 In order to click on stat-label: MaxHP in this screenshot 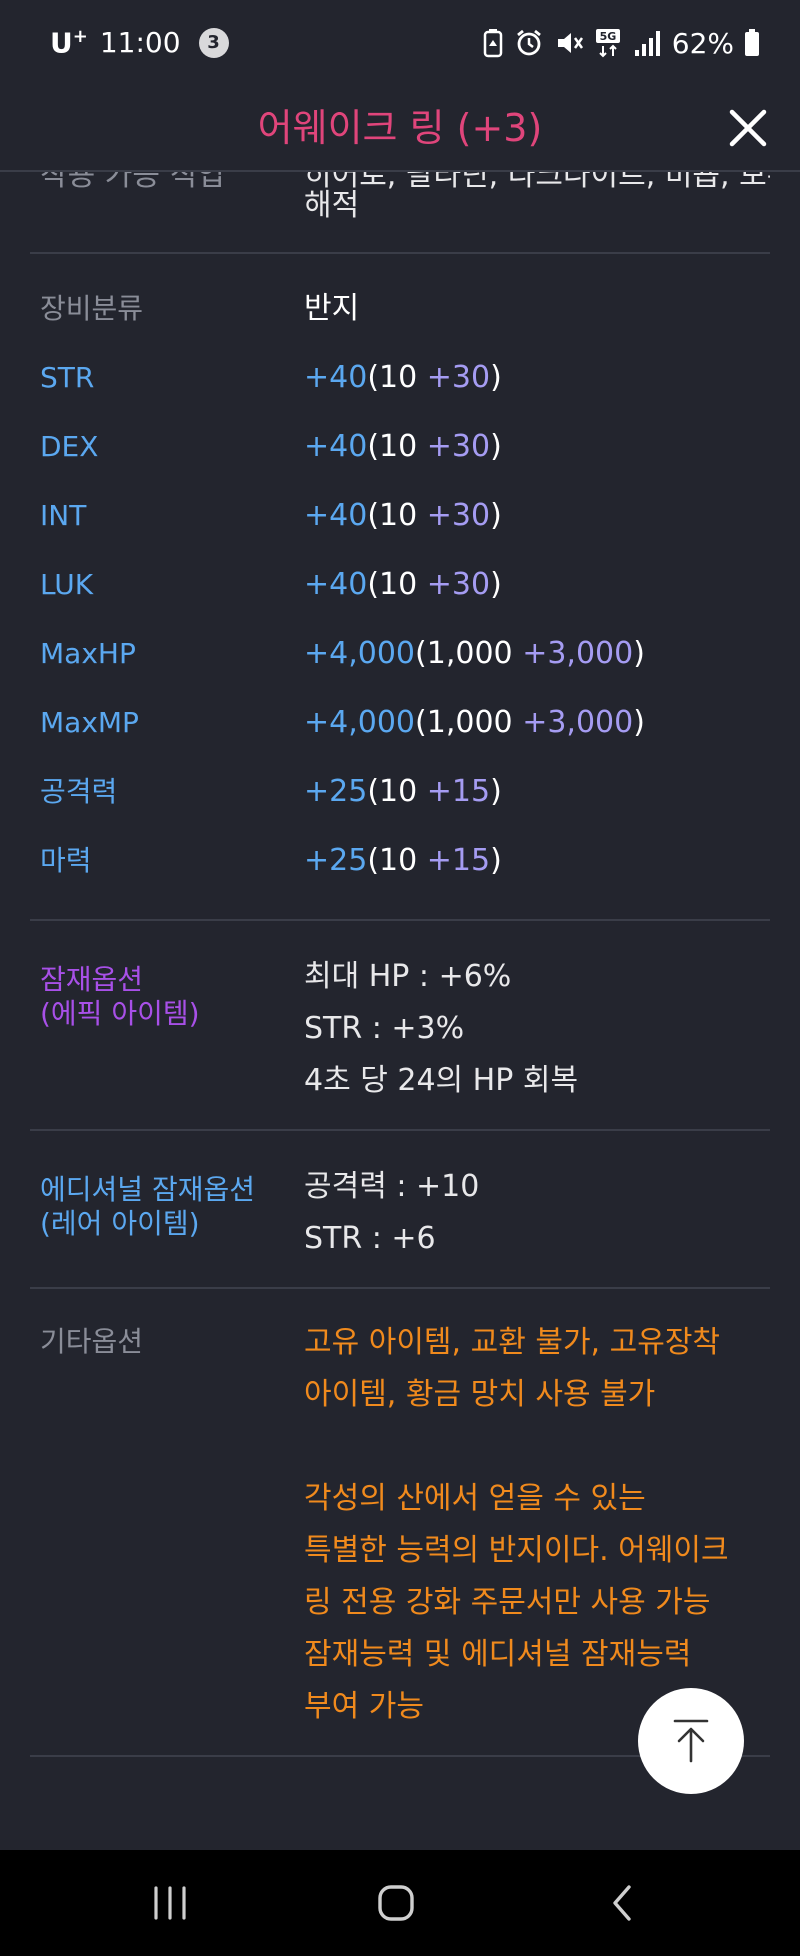, I will do `click(88, 653)`.